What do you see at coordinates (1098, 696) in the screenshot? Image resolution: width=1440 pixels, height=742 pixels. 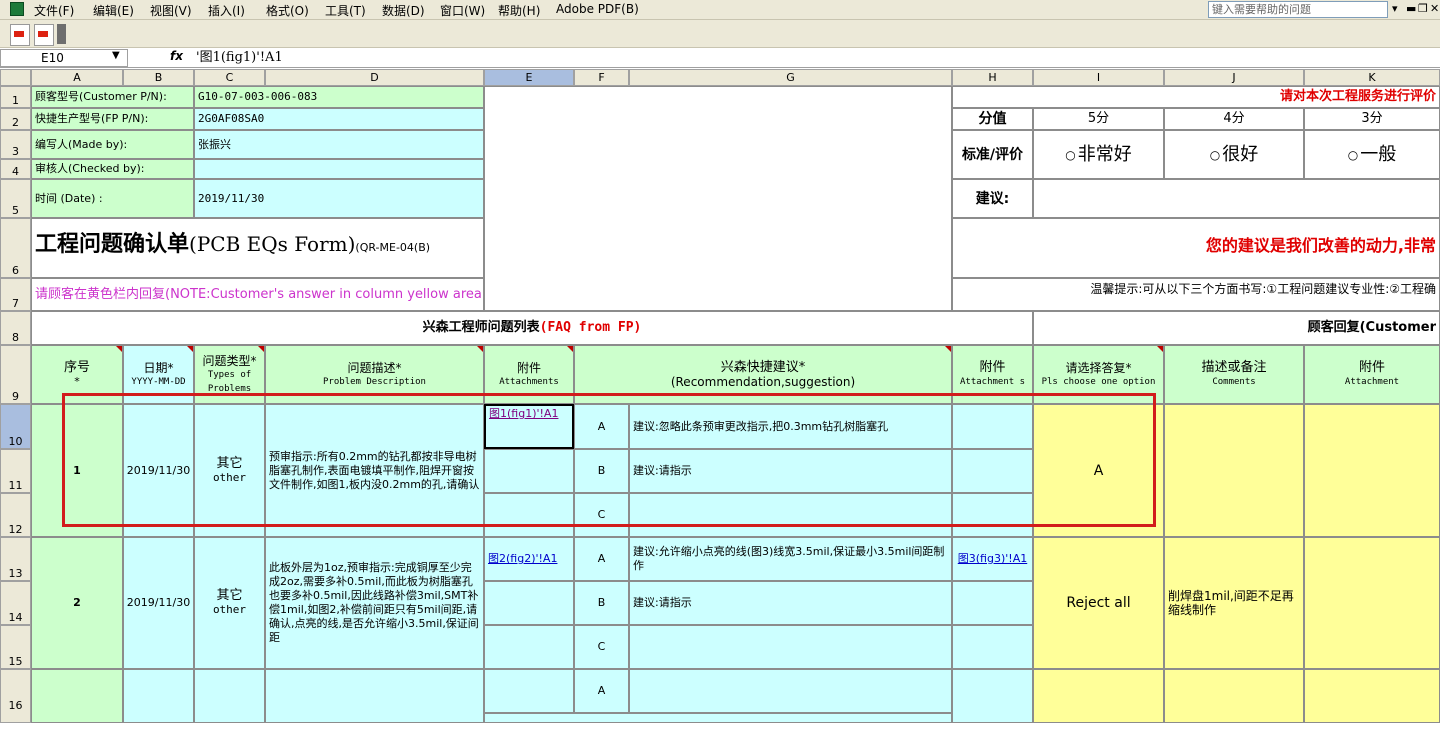 I see `entry-3-answer` at bounding box center [1098, 696].